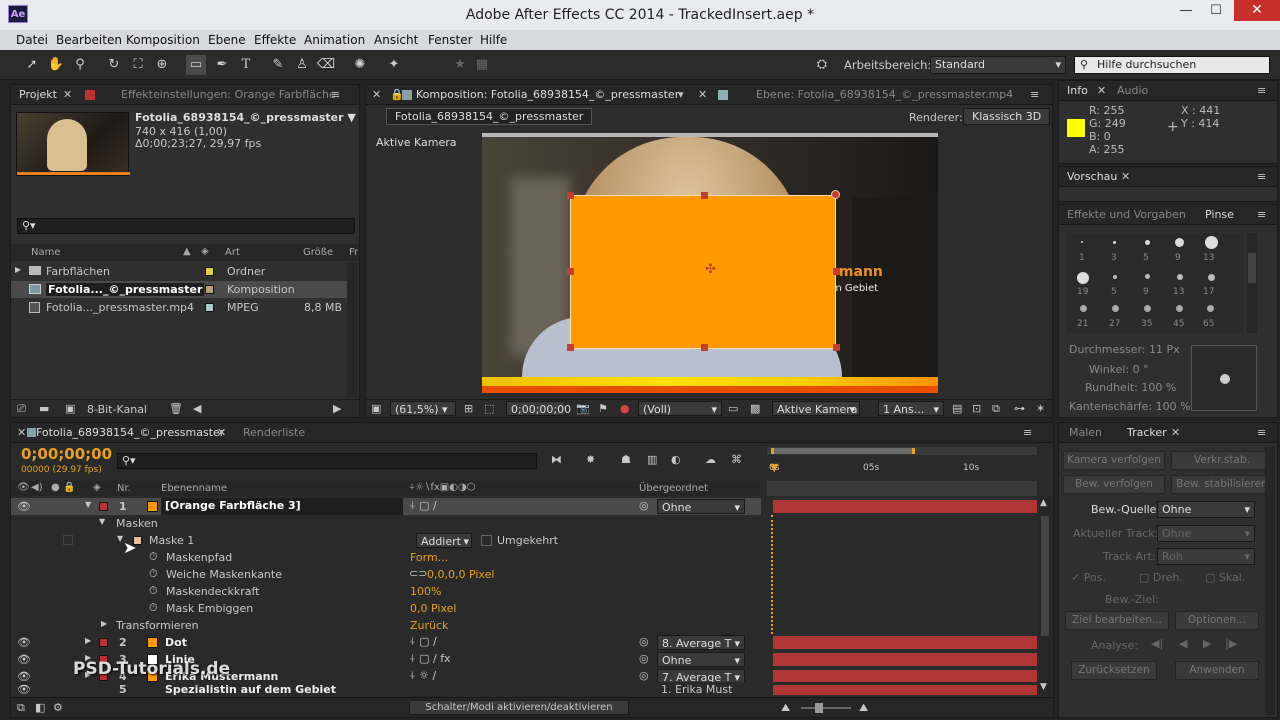  I want to click on scale-checkbox: ▢ Skal., so click(1225, 577).